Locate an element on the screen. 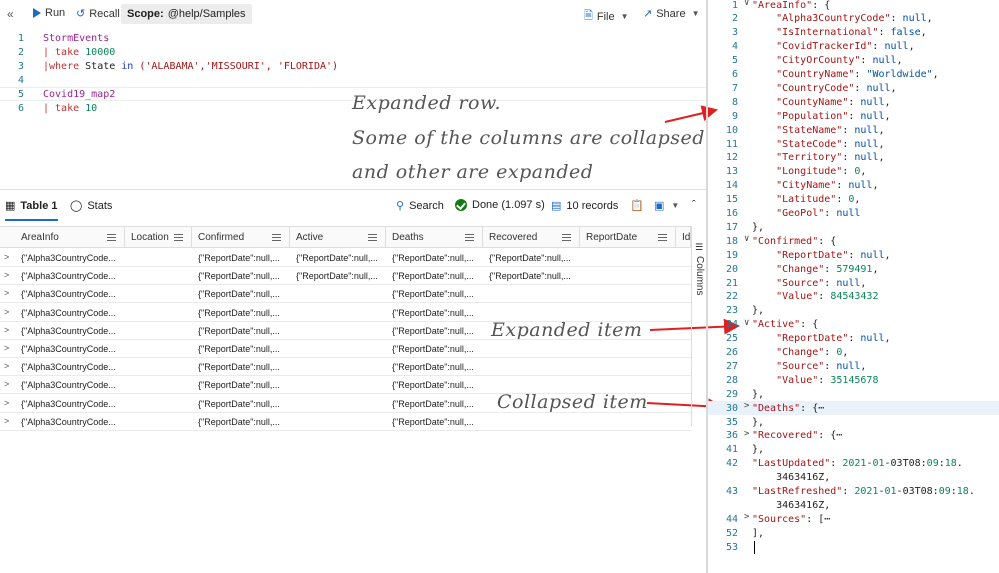  json-line: 41}, is located at coordinates (853, 450).